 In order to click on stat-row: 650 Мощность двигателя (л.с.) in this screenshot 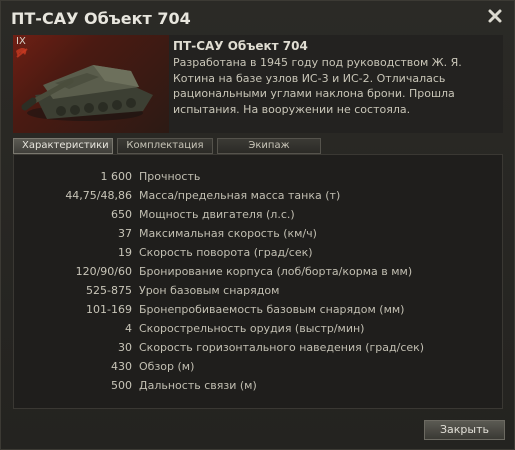, I will do `click(259, 214)`.